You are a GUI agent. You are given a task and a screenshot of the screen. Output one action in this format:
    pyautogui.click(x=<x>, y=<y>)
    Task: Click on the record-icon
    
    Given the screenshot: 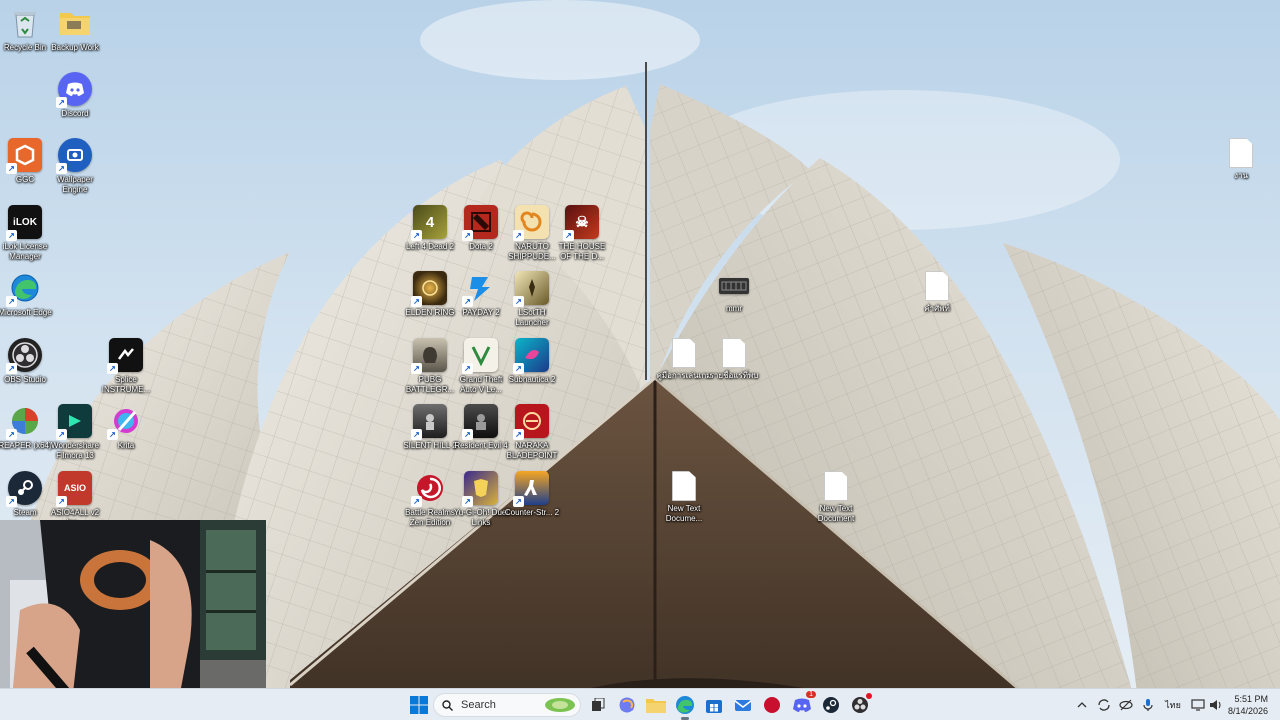 What is the action you would take?
    pyautogui.click(x=772, y=705)
    